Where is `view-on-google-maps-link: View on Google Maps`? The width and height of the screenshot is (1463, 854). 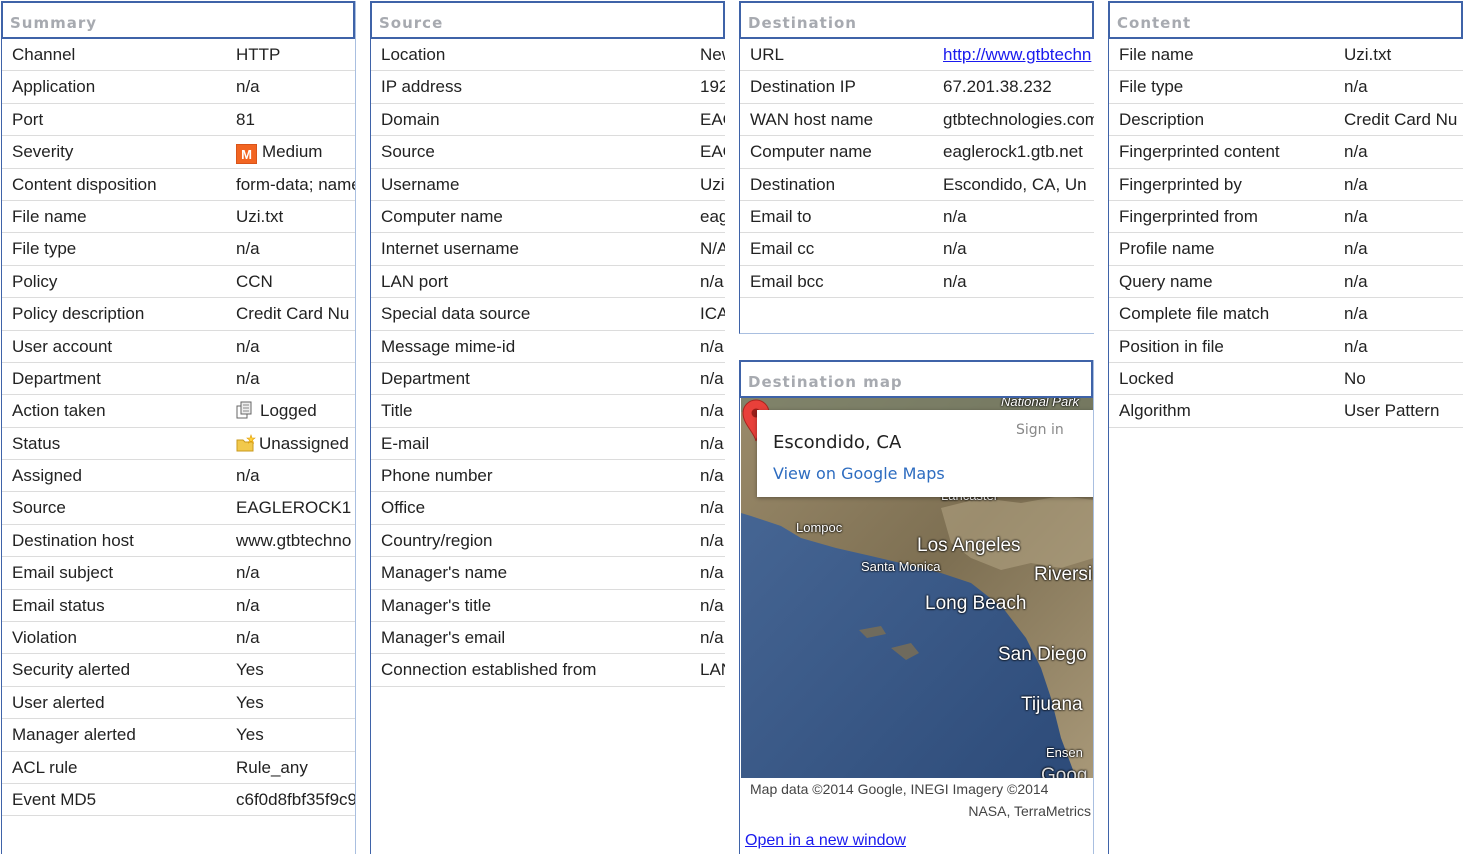 view-on-google-maps-link: View on Google Maps is located at coordinates (859, 473).